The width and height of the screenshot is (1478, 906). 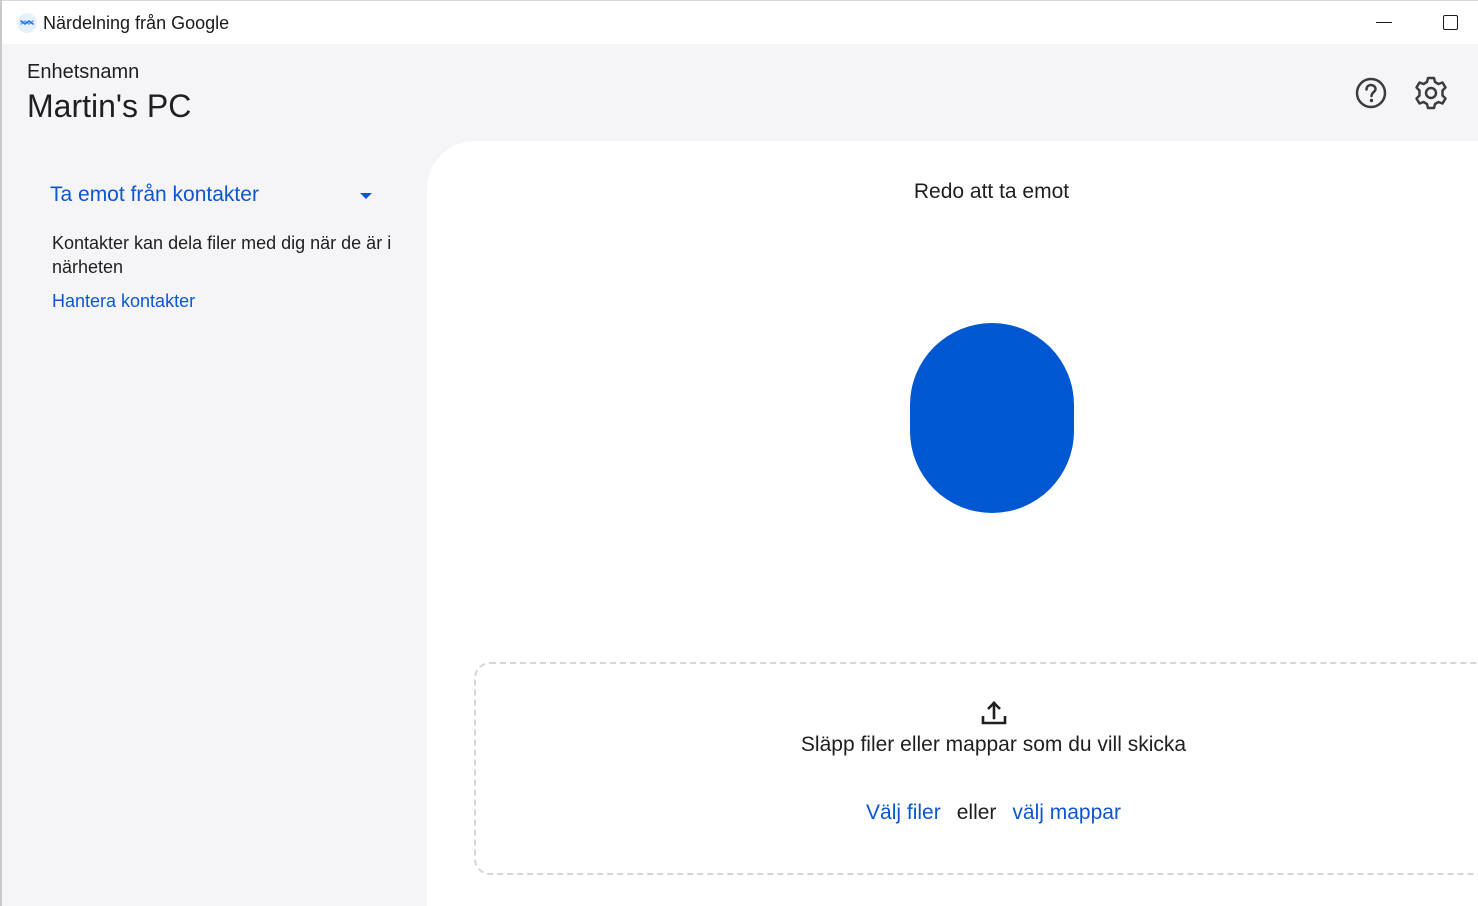 I want to click on device-name-label: Enhetsnamn, so click(x=83, y=72).